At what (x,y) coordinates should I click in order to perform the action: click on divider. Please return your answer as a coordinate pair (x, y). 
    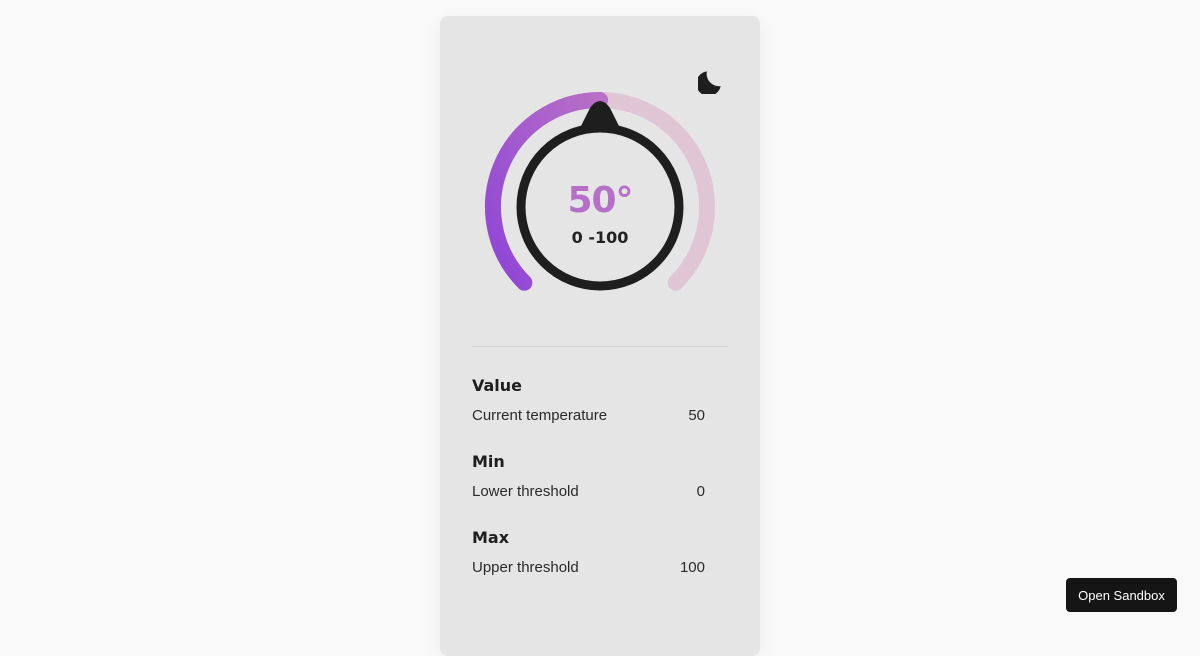
    Looking at the image, I should click on (600, 346).